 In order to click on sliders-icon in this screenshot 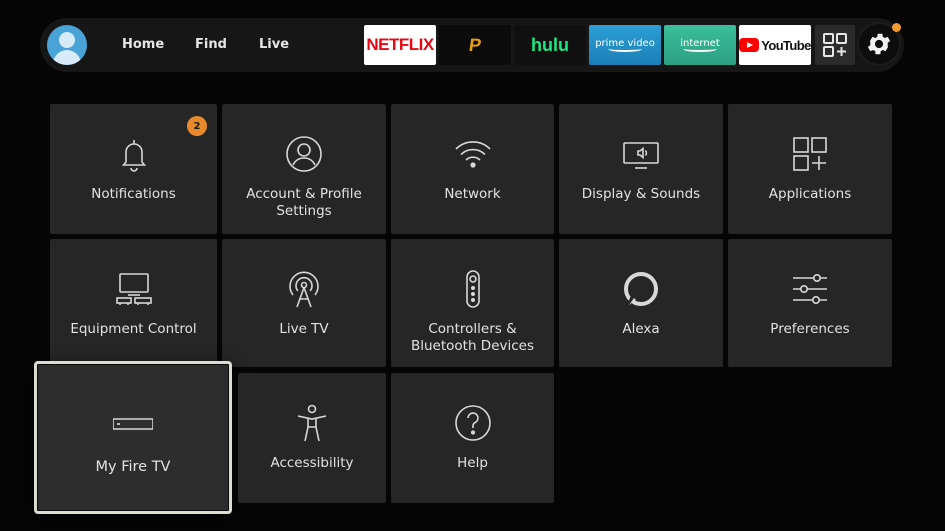, I will do `click(810, 289)`.